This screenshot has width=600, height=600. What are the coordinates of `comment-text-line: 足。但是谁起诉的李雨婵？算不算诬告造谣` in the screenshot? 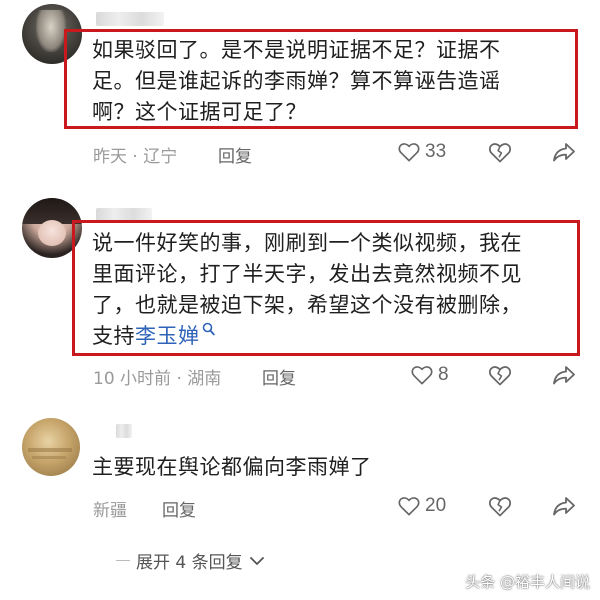 It's located at (296, 81).